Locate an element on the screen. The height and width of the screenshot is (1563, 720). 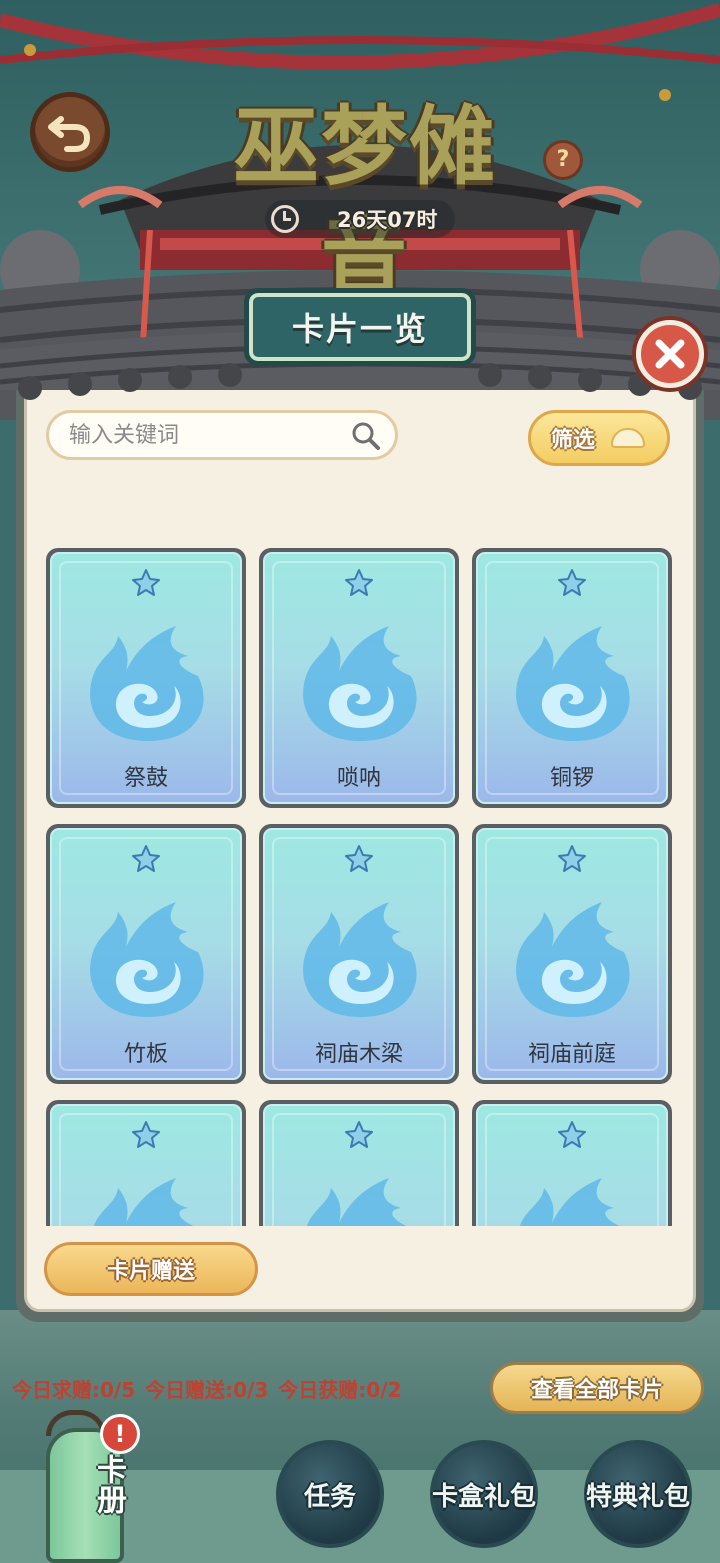
card-name: 铜锣 is located at coordinates (571, 778).